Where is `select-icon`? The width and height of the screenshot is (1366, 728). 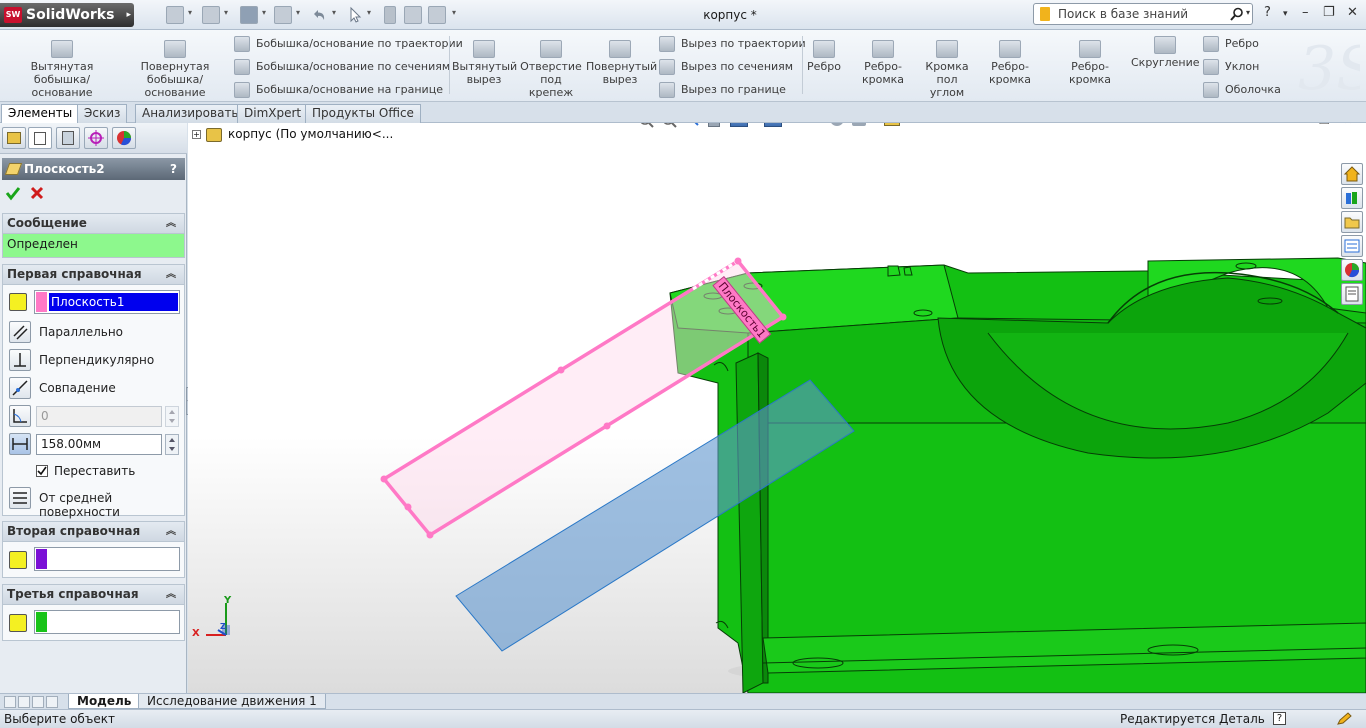 select-icon is located at coordinates (355, 15).